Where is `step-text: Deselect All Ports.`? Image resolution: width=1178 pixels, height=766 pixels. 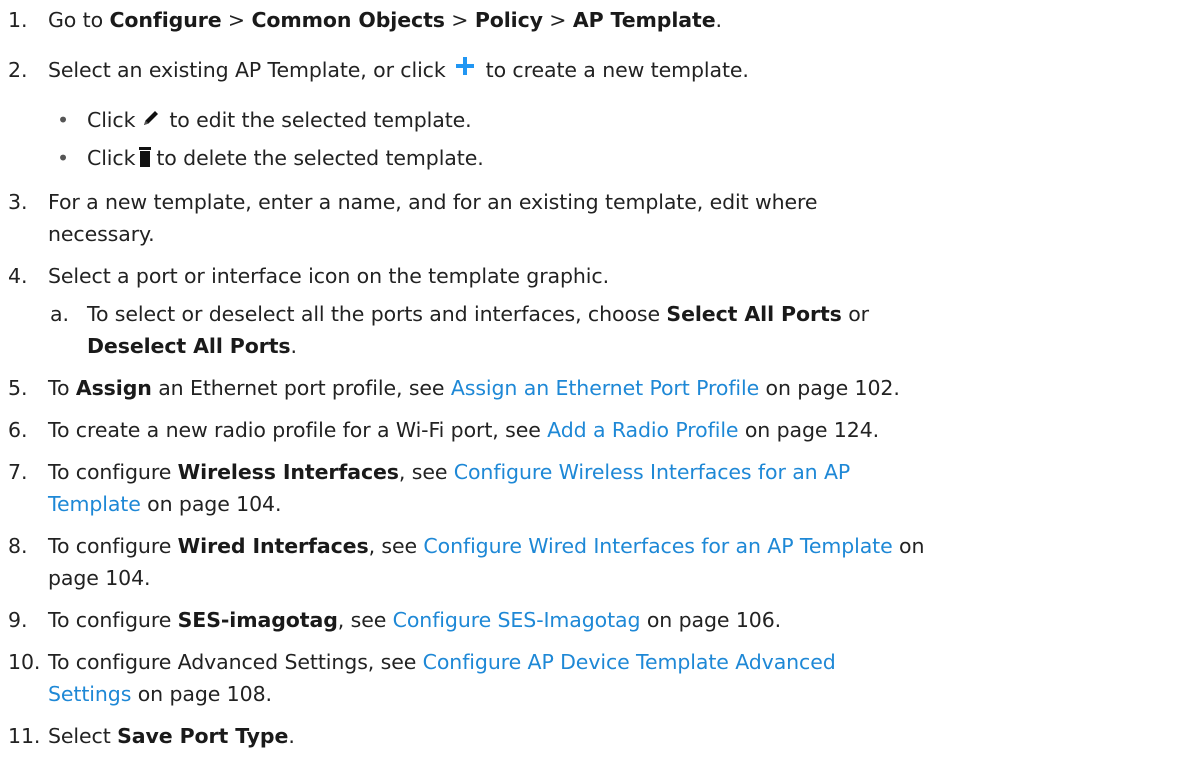
step-text: Deselect All Ports. is located at coordinates (192, 346).